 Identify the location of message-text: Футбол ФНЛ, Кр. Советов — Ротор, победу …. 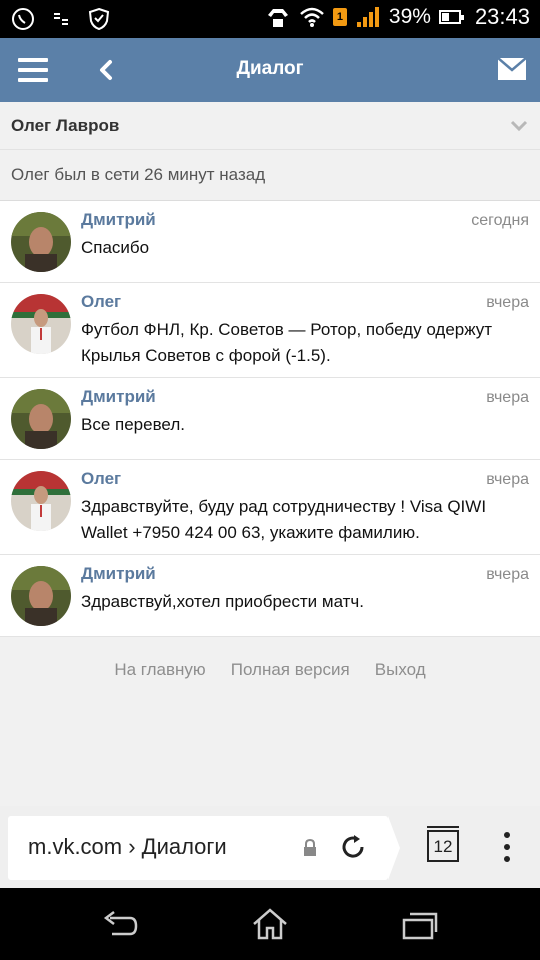
(287, 342).